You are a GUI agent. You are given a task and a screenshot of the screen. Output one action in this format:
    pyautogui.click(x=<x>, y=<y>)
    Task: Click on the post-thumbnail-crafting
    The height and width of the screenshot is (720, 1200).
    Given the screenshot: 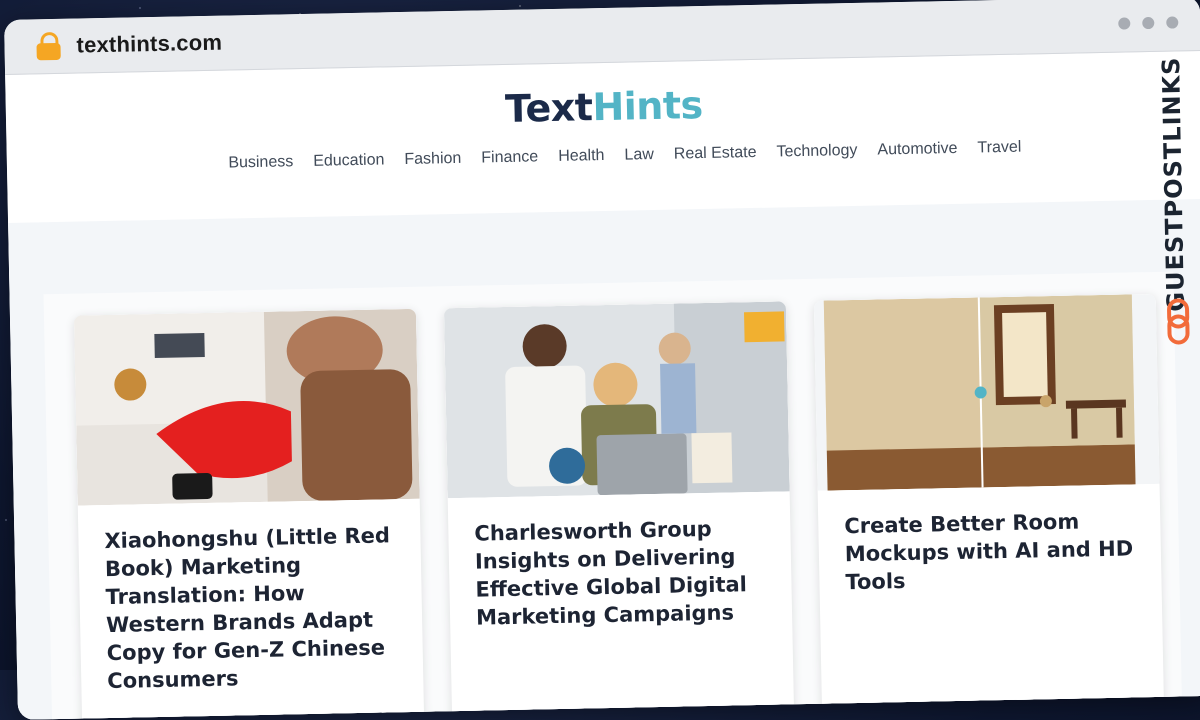 What is the action you would take?
    pyautogui.click(x=246, y=407)
    